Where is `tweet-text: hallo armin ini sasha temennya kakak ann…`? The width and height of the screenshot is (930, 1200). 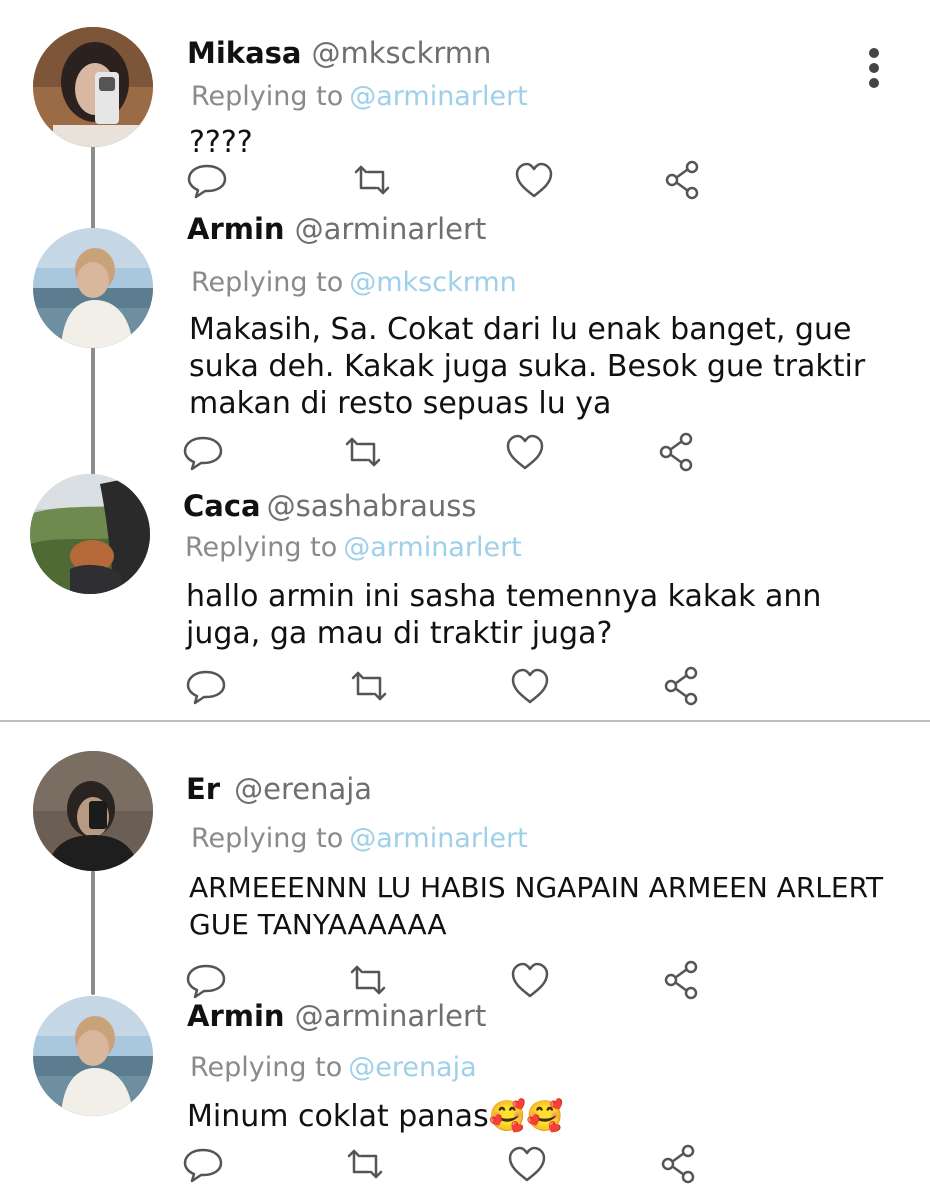 tweet-text: hallo armin ini sasha temennya kakak ann… is located at coordinates (504, 615).